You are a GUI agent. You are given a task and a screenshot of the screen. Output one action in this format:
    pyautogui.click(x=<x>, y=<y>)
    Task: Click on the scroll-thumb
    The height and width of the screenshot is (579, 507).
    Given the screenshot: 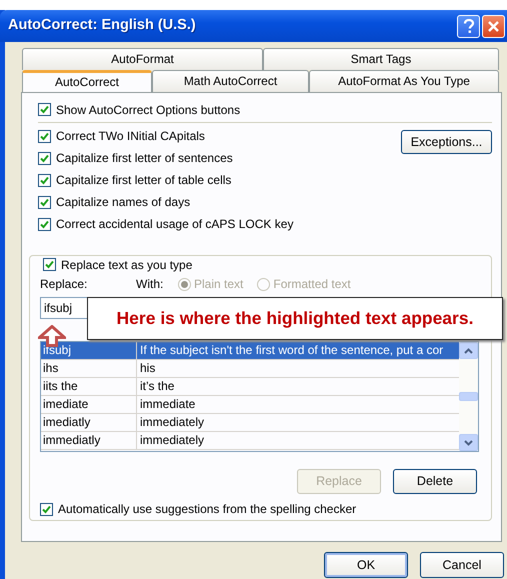 What is the action you would take?
    pyautogui.click(x=468, y=396)
    